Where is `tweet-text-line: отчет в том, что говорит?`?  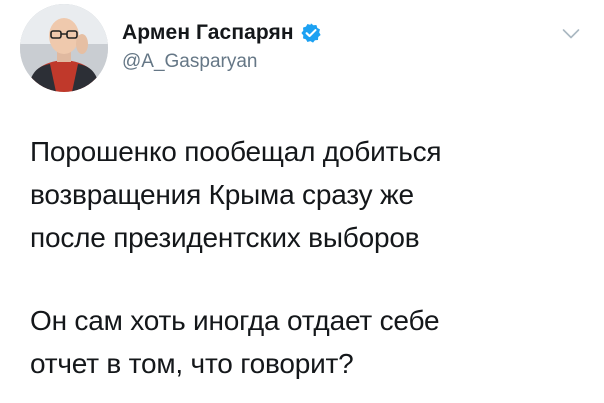
tweet-text-line: отчет в том, что говорит? is located at coordinates (192, 363).